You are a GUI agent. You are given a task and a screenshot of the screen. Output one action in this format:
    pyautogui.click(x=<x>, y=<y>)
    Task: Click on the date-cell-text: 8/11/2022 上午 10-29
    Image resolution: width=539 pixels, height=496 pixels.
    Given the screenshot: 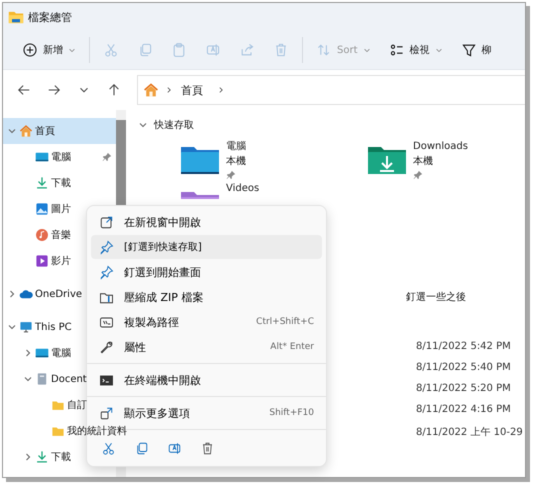 What is the action you would take?
    pyautogui.click(x=469, y=432)
    